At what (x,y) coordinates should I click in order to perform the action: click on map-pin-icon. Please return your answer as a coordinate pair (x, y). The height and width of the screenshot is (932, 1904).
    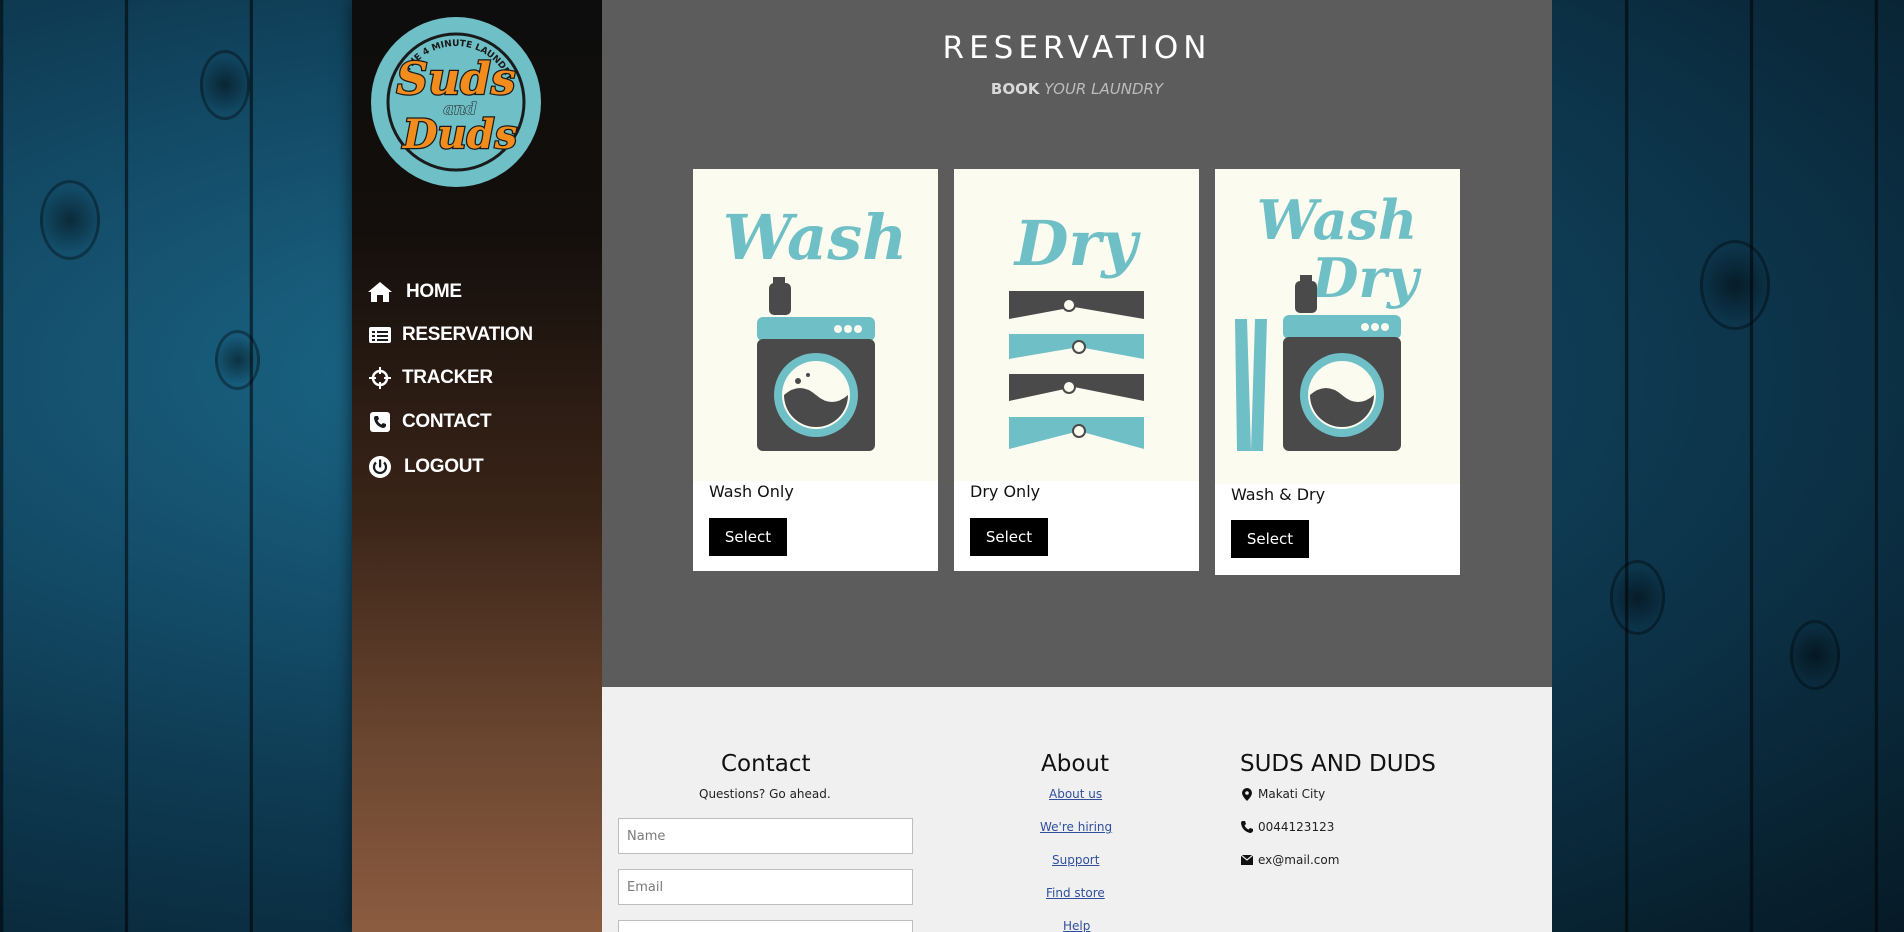
    Looking at the image, I should click on (1247, 794).